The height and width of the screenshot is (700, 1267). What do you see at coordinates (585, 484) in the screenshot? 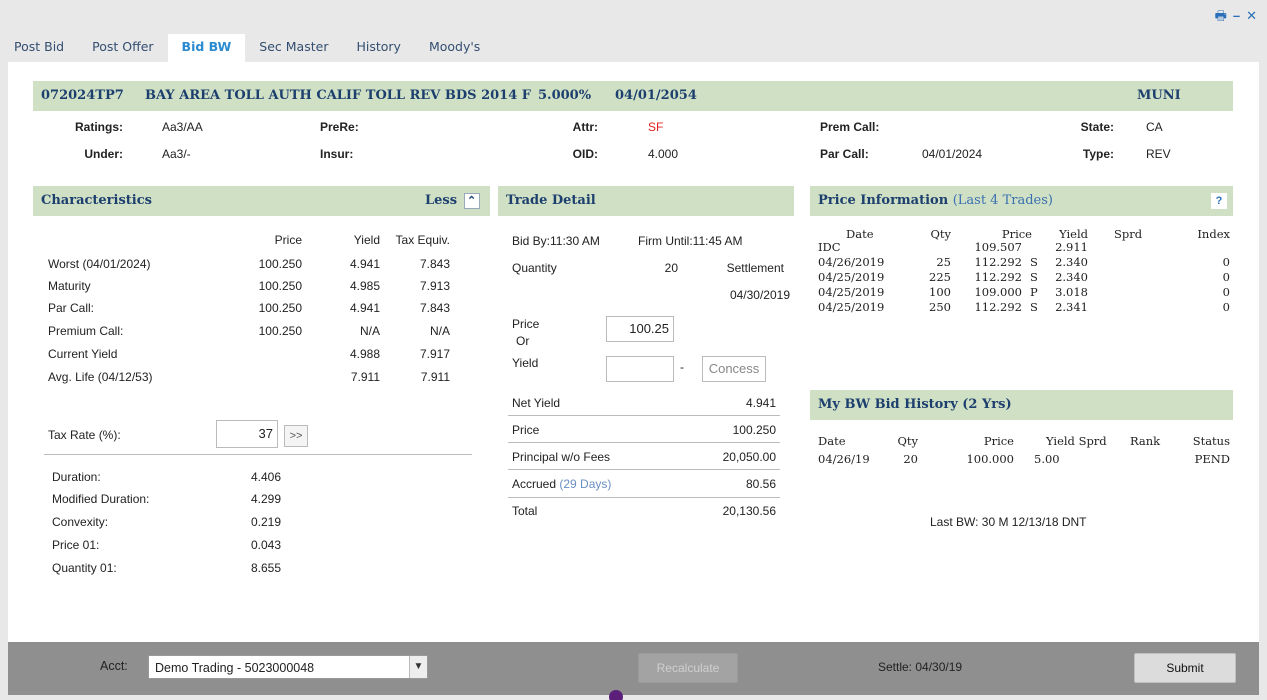
I see `accrued-days: (29 Days)` at bounding box center [585, 484].